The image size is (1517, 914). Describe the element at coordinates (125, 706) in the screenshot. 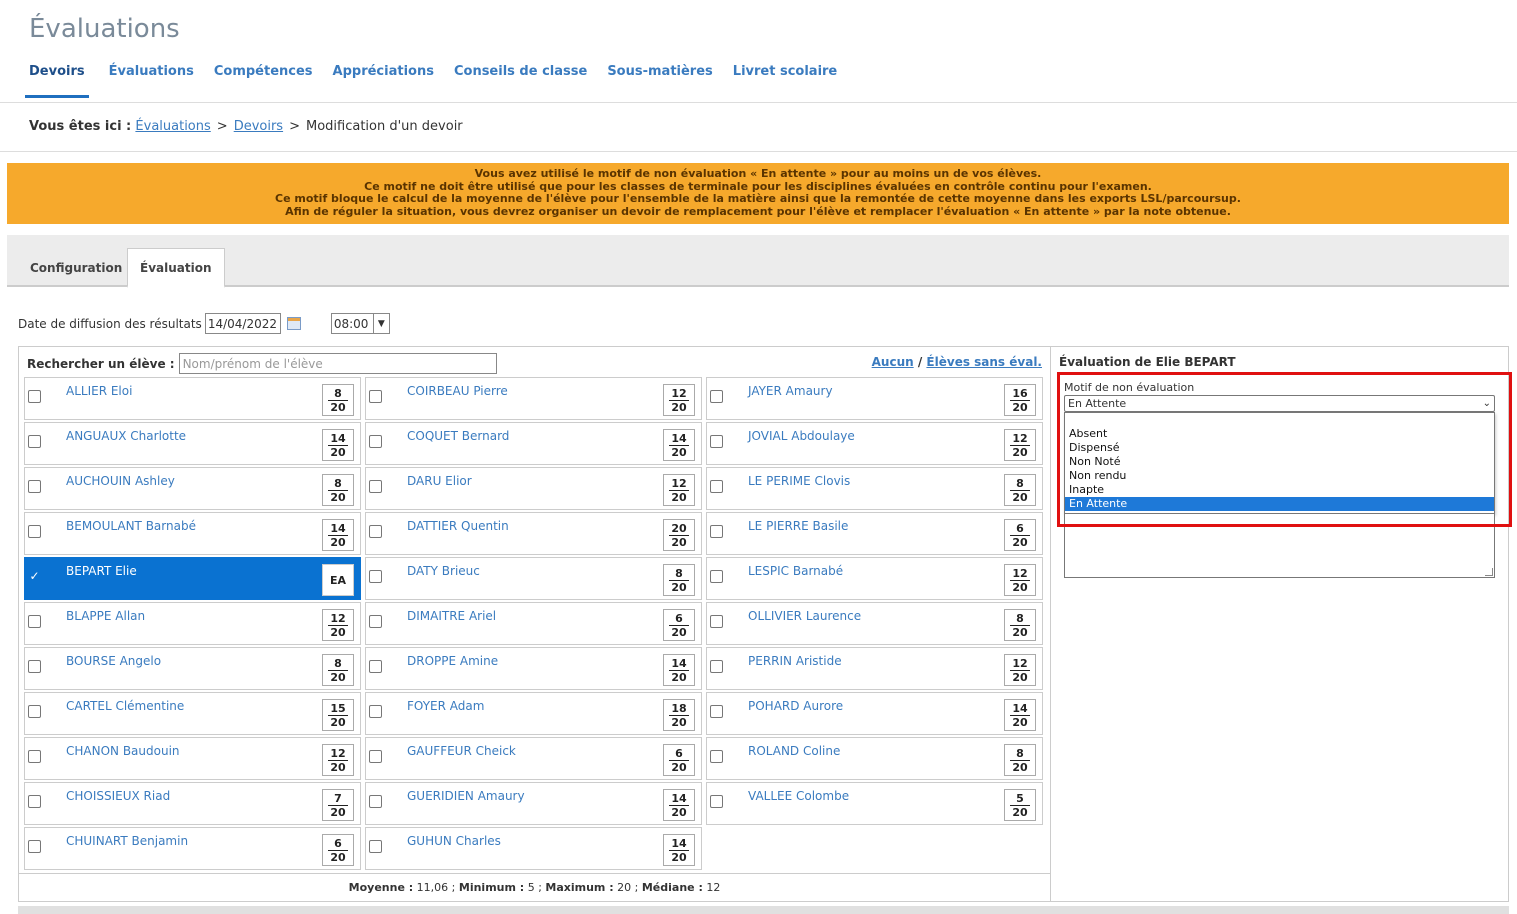

I see `student-name: CARTEL Clémentine` at that location.